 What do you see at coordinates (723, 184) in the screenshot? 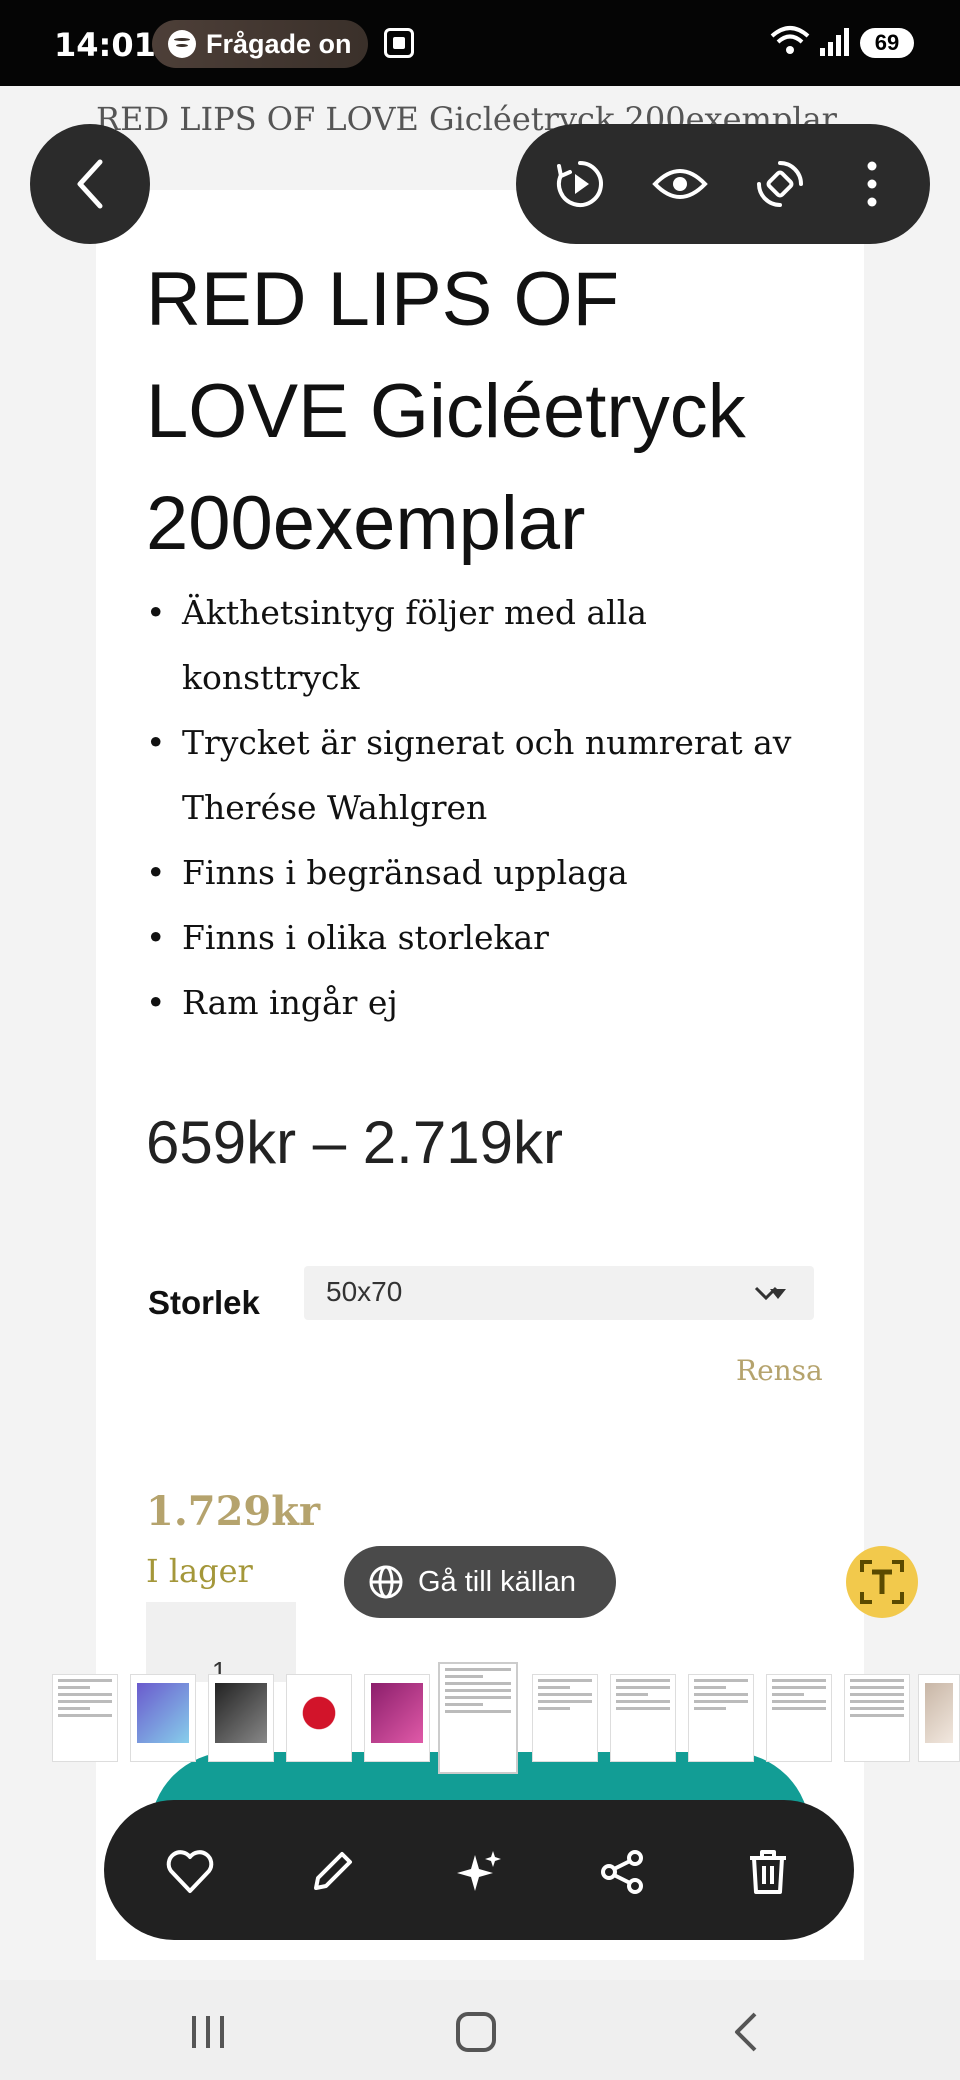
I see `viewer-actions` at bounding box center [723, 184].